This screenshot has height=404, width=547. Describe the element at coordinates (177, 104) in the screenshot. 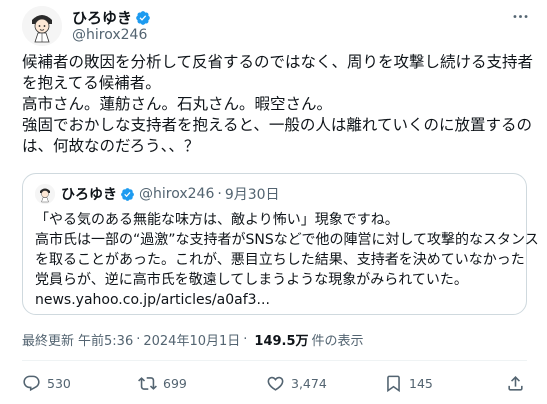

I see `post-text-line: 高市さん。蓮舫さん。石丸さん。暇空さん。` at that location.